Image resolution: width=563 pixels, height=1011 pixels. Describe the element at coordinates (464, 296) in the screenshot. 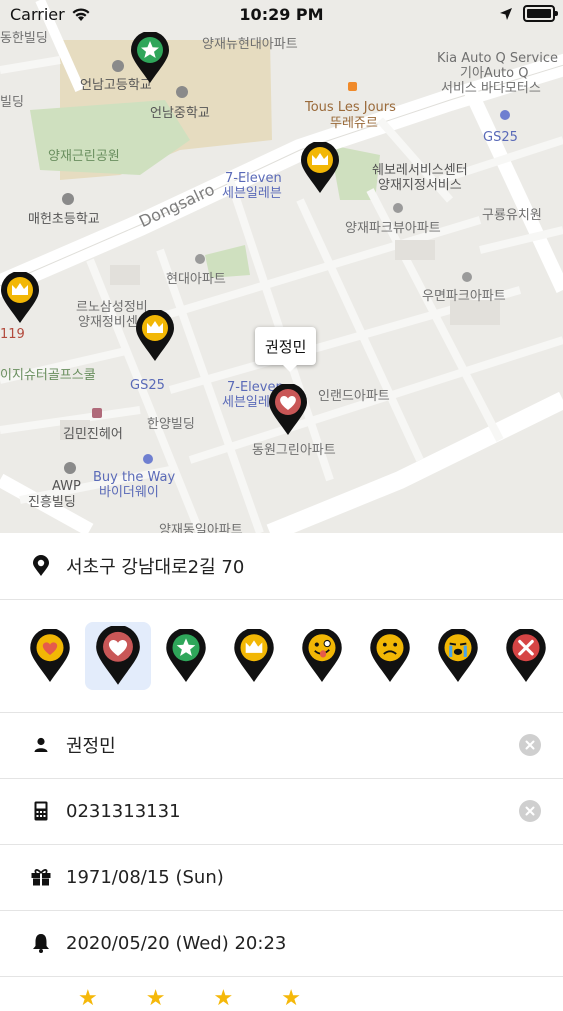

I see `map-label: 우면파크아파트` at that location.